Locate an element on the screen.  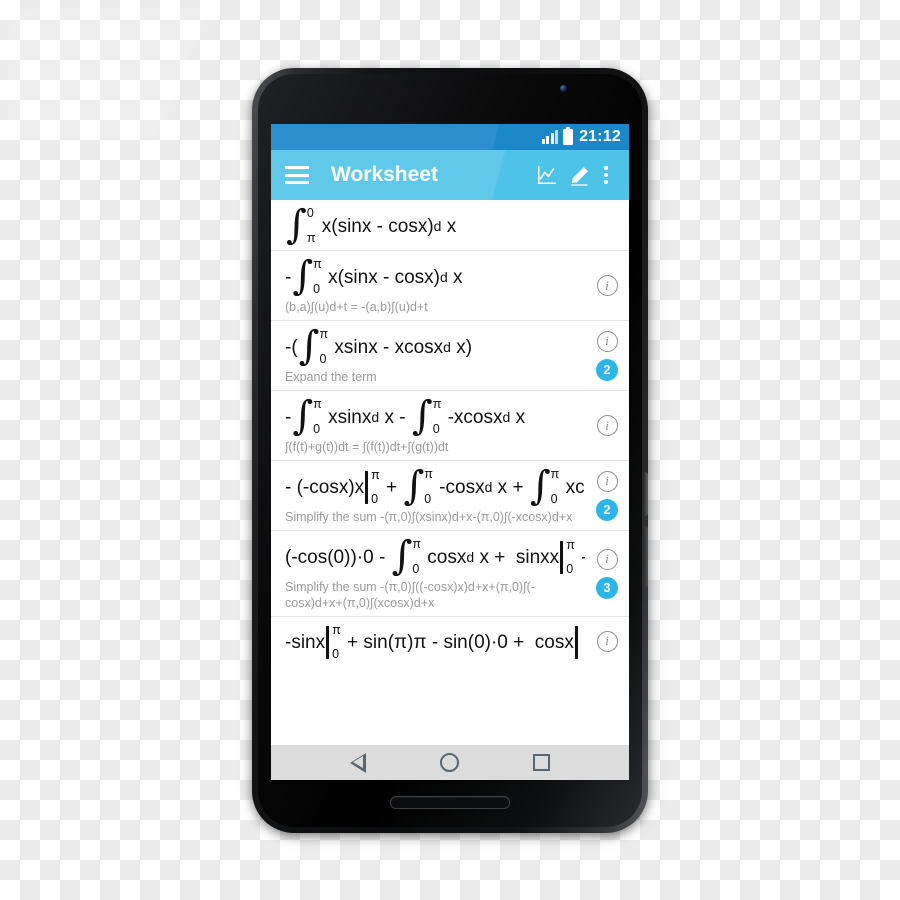
integral-icon: ∫ 0π is located at coordinates (301, 226).